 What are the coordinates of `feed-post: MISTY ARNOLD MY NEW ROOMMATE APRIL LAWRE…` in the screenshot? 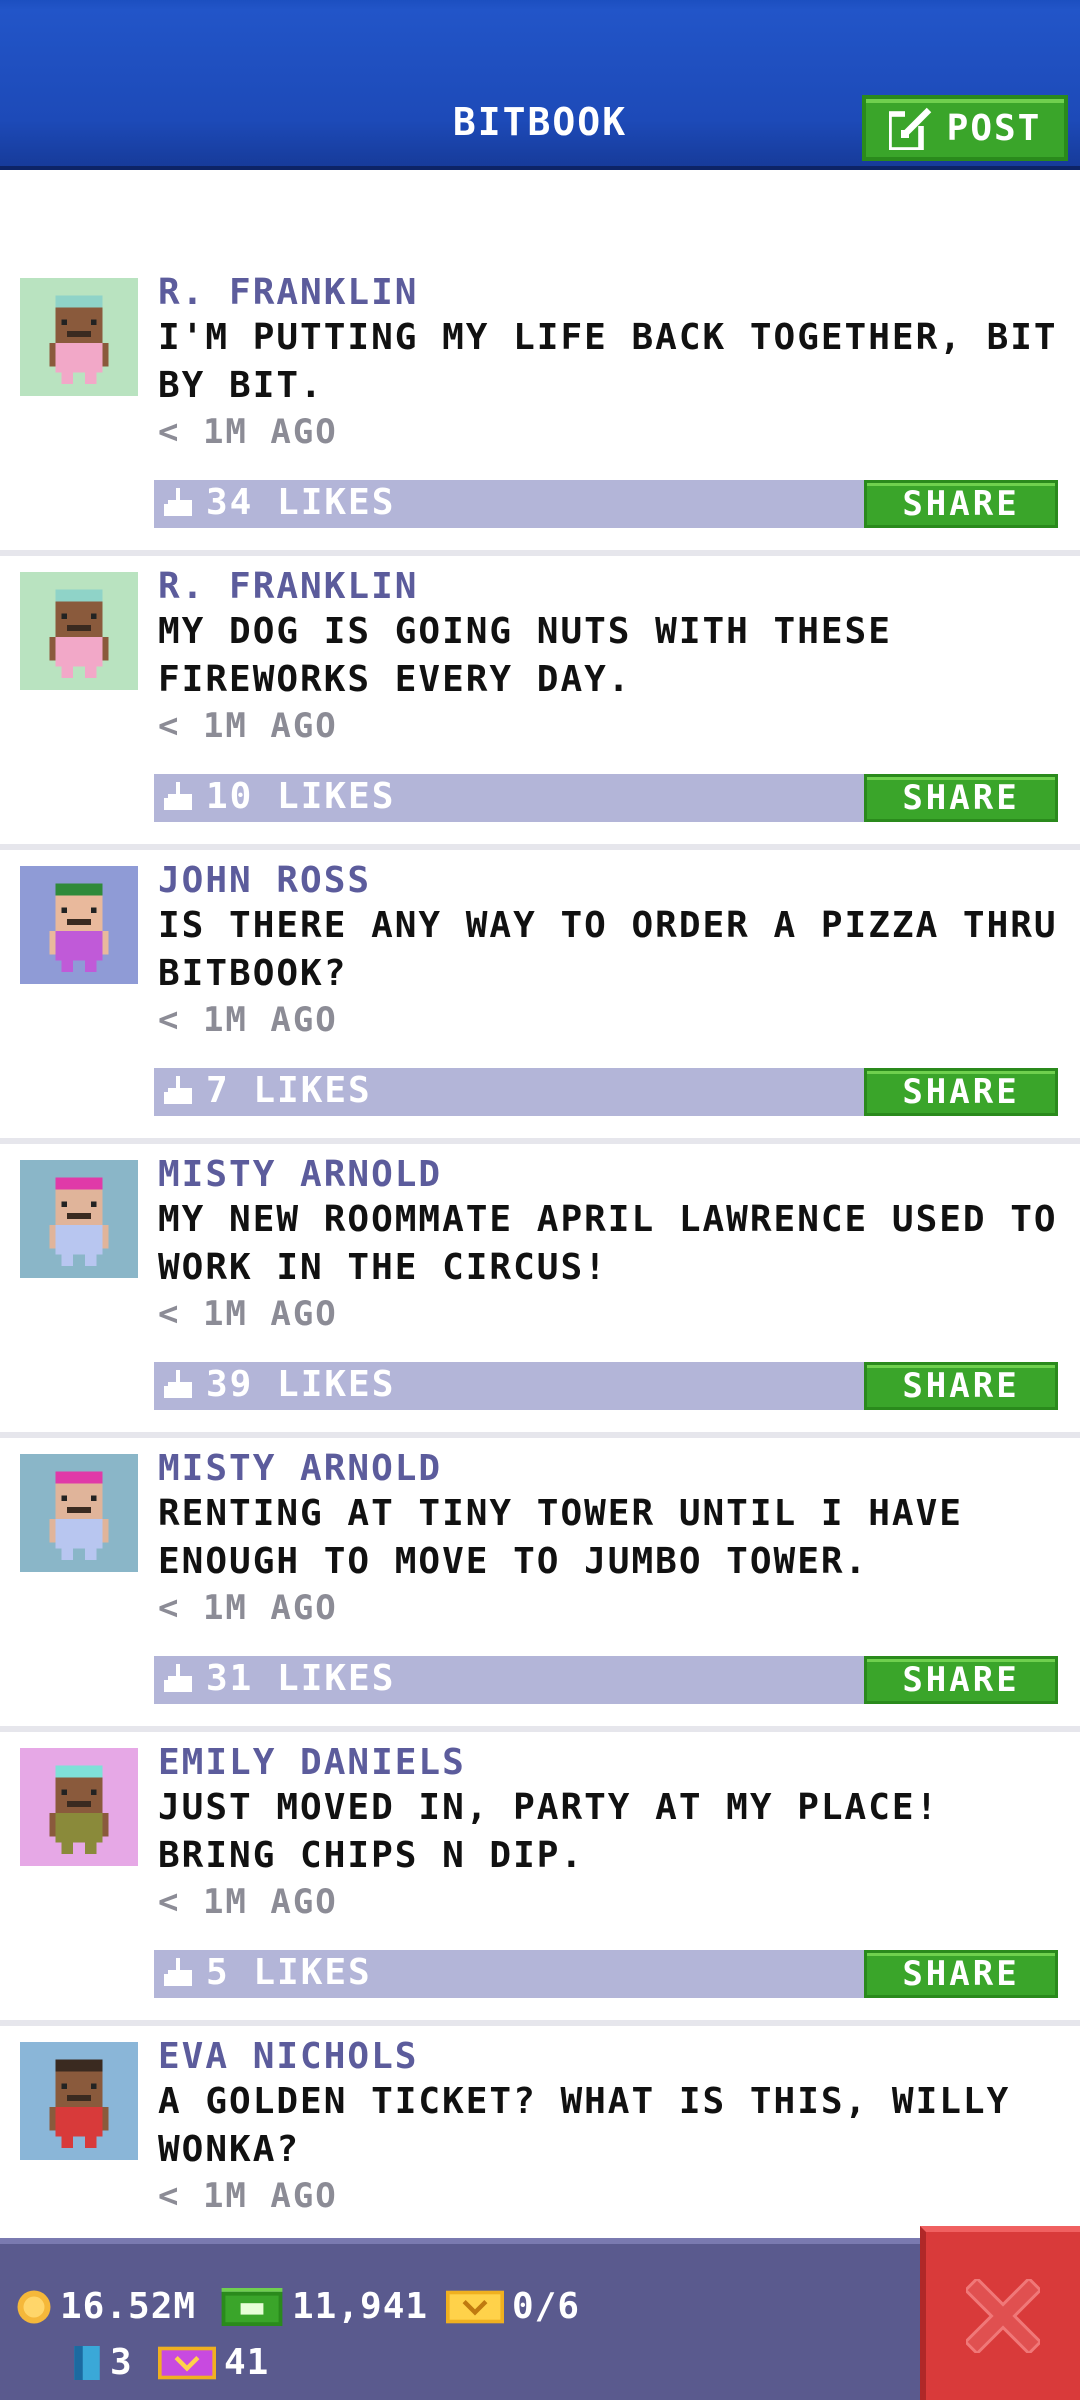 It's located at (540, 1291).